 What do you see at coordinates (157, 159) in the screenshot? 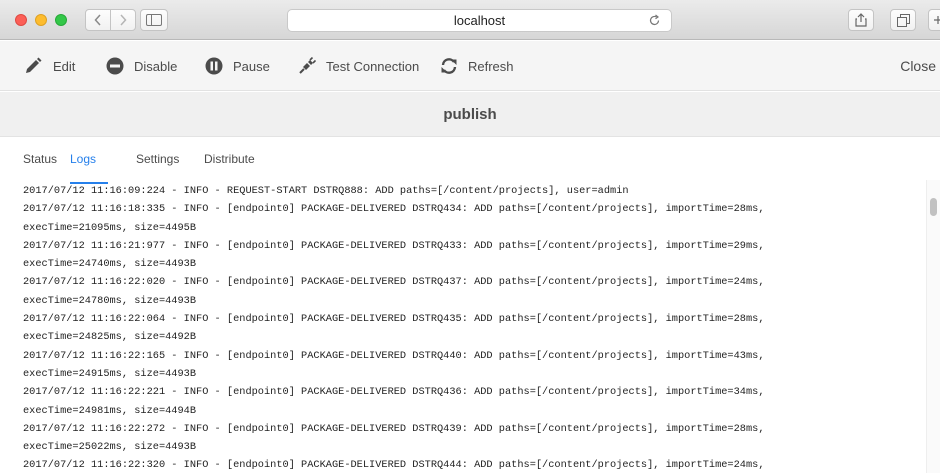
I see `tab-settings: Settings` at bounding box center [157, 159].